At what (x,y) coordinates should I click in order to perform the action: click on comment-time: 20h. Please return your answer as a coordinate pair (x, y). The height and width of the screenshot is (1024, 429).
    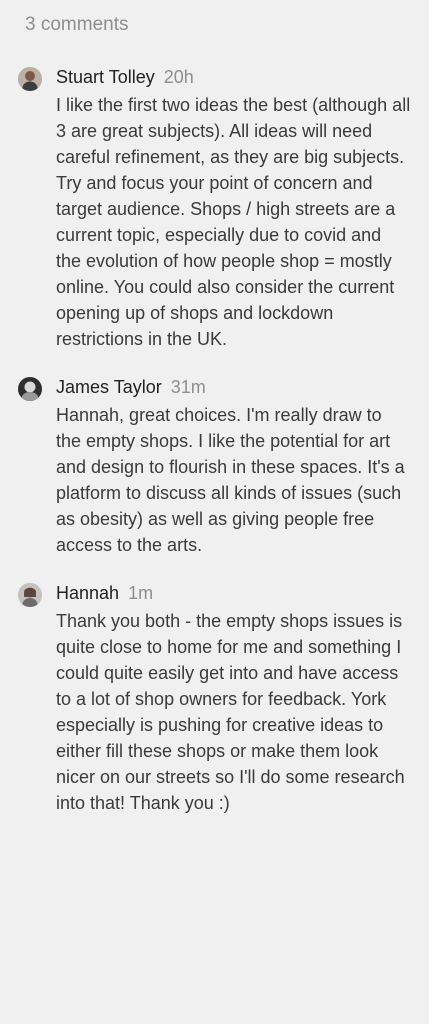
    Looking at the image, I should click on (178, 77).